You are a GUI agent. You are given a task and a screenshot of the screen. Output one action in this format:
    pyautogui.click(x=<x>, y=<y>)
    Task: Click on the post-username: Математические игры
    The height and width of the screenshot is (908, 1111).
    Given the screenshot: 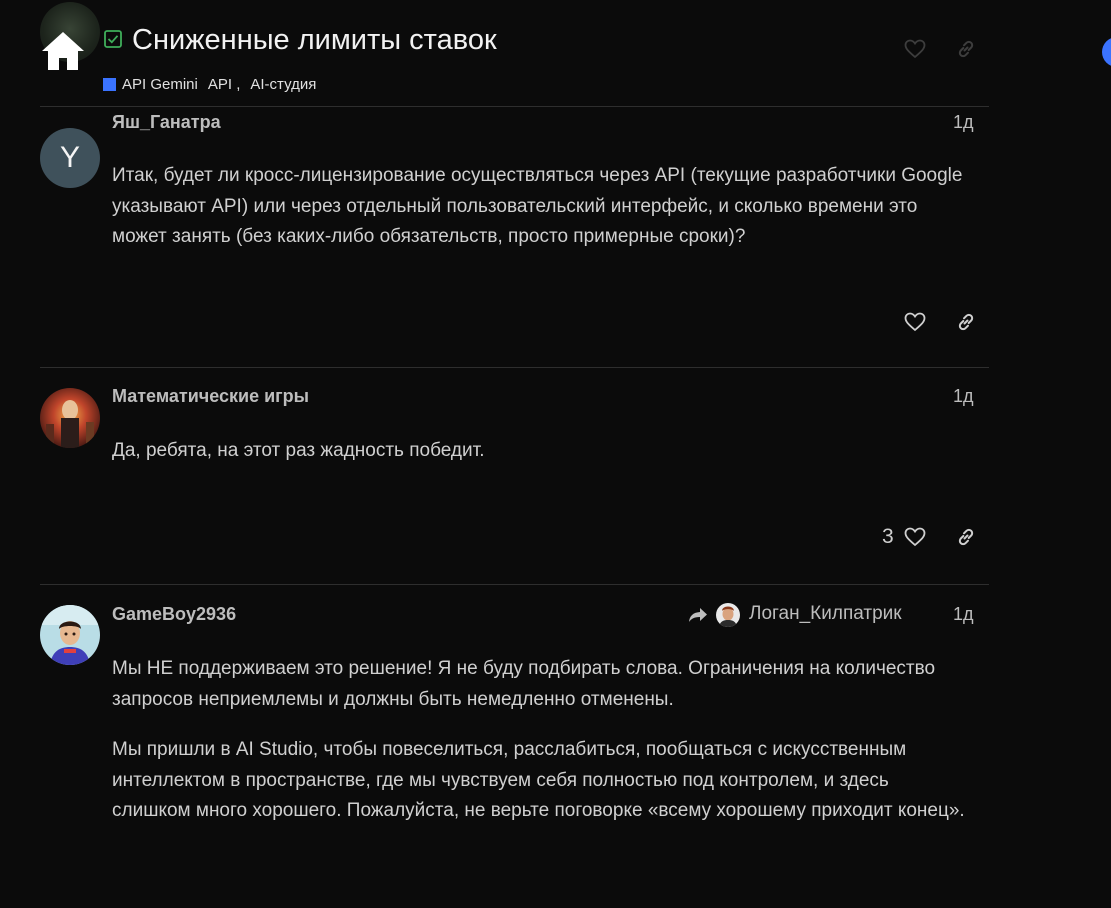 What is the action you would take?
    pyautogui.click(x=210, y=396)
    